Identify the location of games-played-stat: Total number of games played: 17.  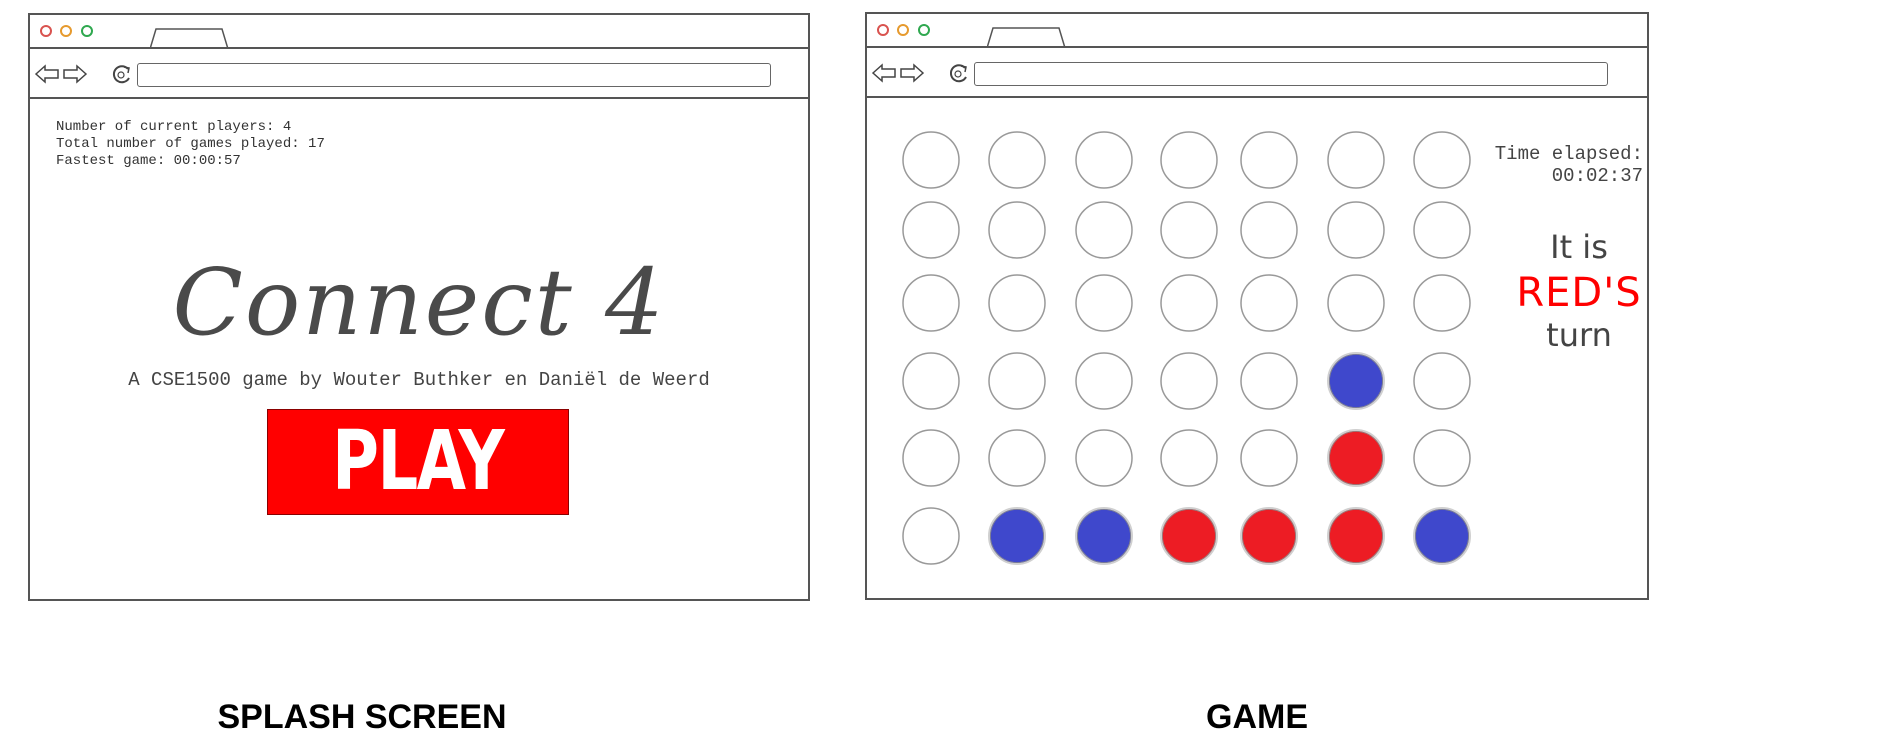
(190, 144).